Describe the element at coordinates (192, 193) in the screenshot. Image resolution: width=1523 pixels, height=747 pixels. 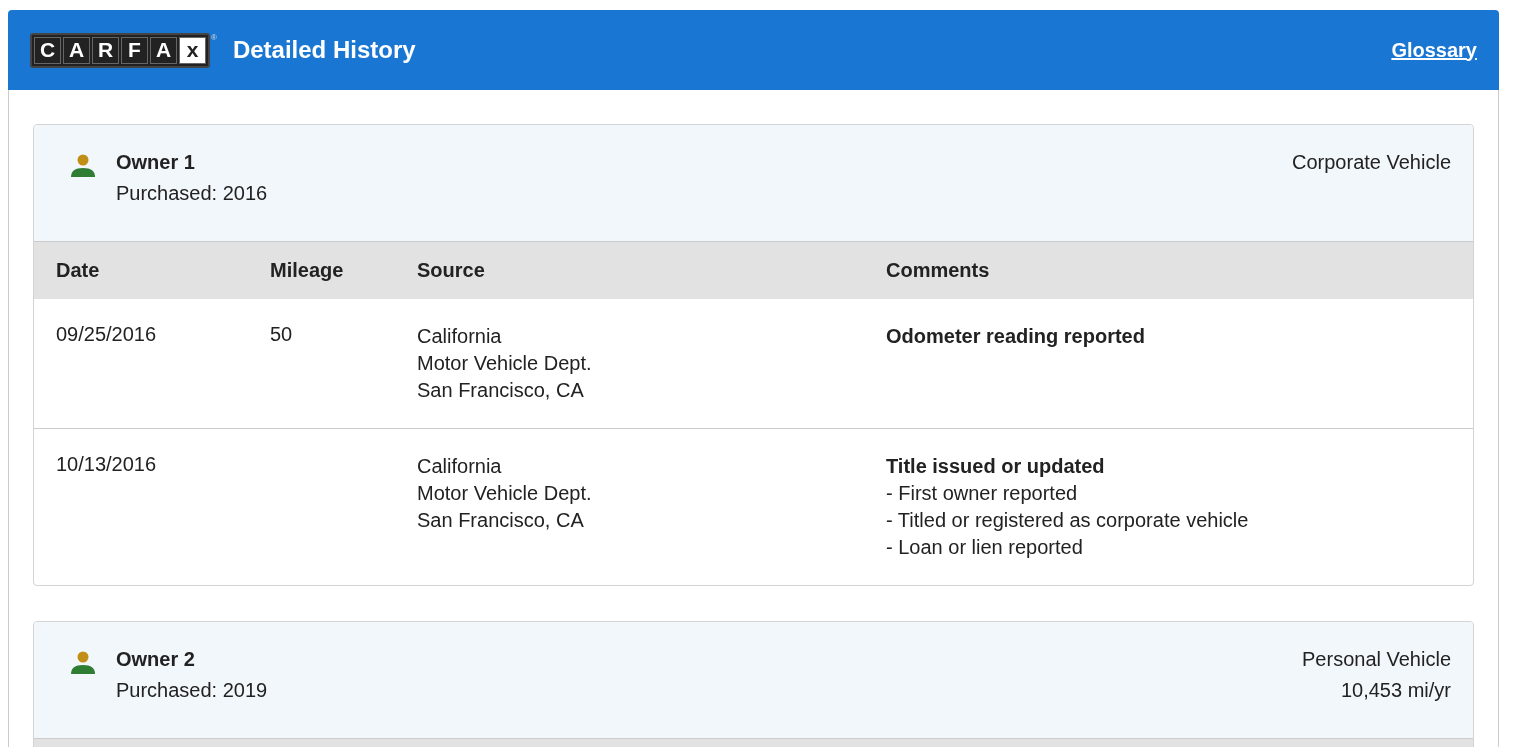
I see `purchase-year: Purchased: 2016` at that location.